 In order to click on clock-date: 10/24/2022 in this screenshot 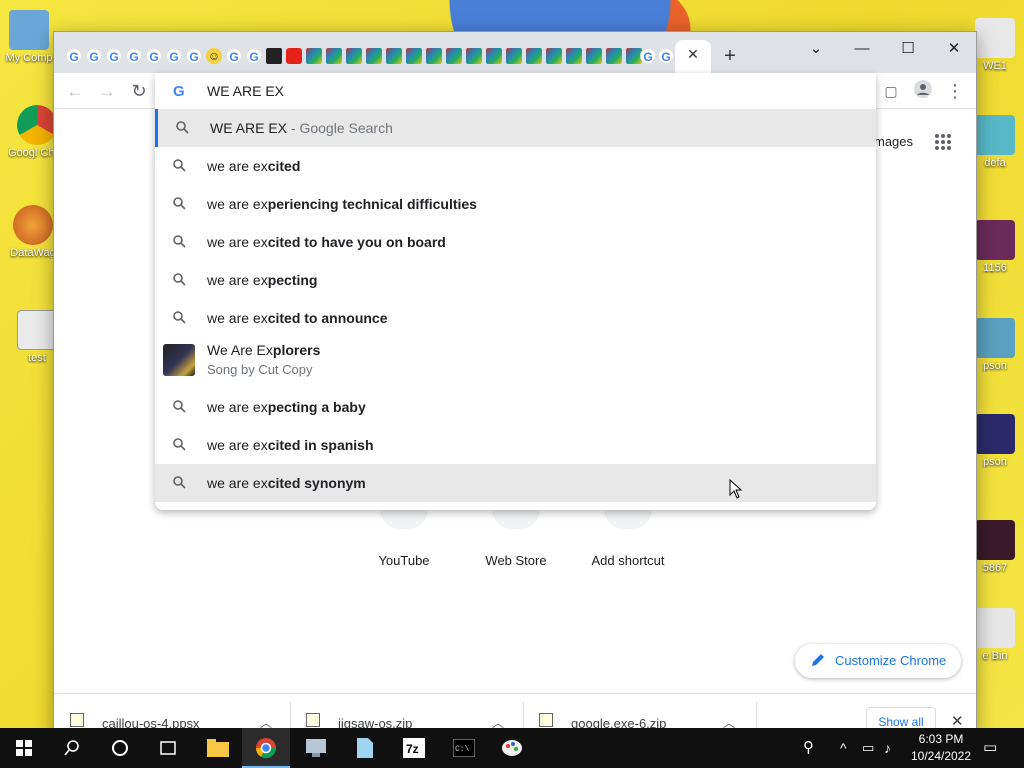, I will do `click(941, 756)`.